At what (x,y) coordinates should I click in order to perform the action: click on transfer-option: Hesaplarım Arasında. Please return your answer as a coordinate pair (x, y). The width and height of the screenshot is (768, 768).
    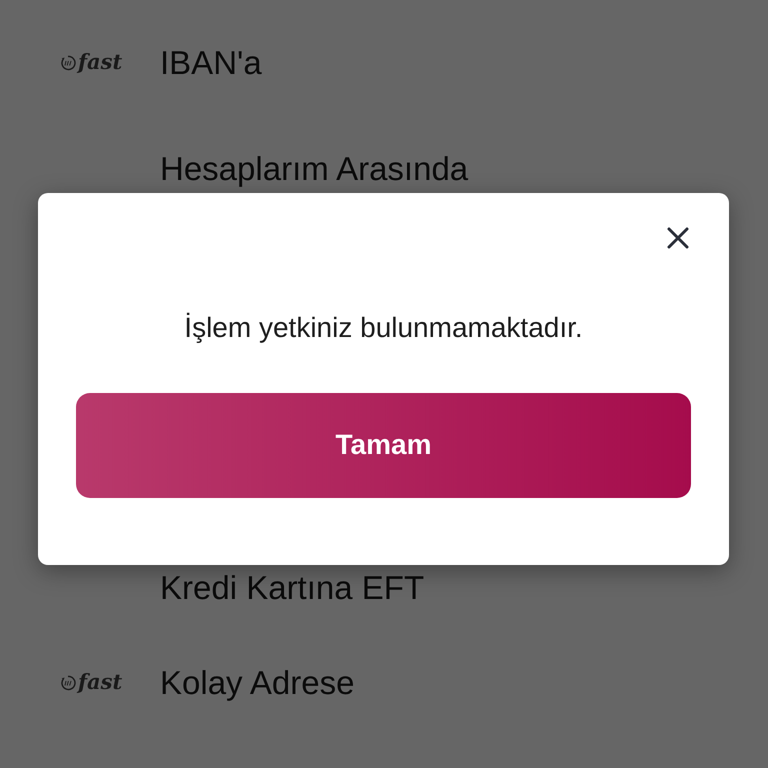
    Looking at the image, I should click on (314, 169).